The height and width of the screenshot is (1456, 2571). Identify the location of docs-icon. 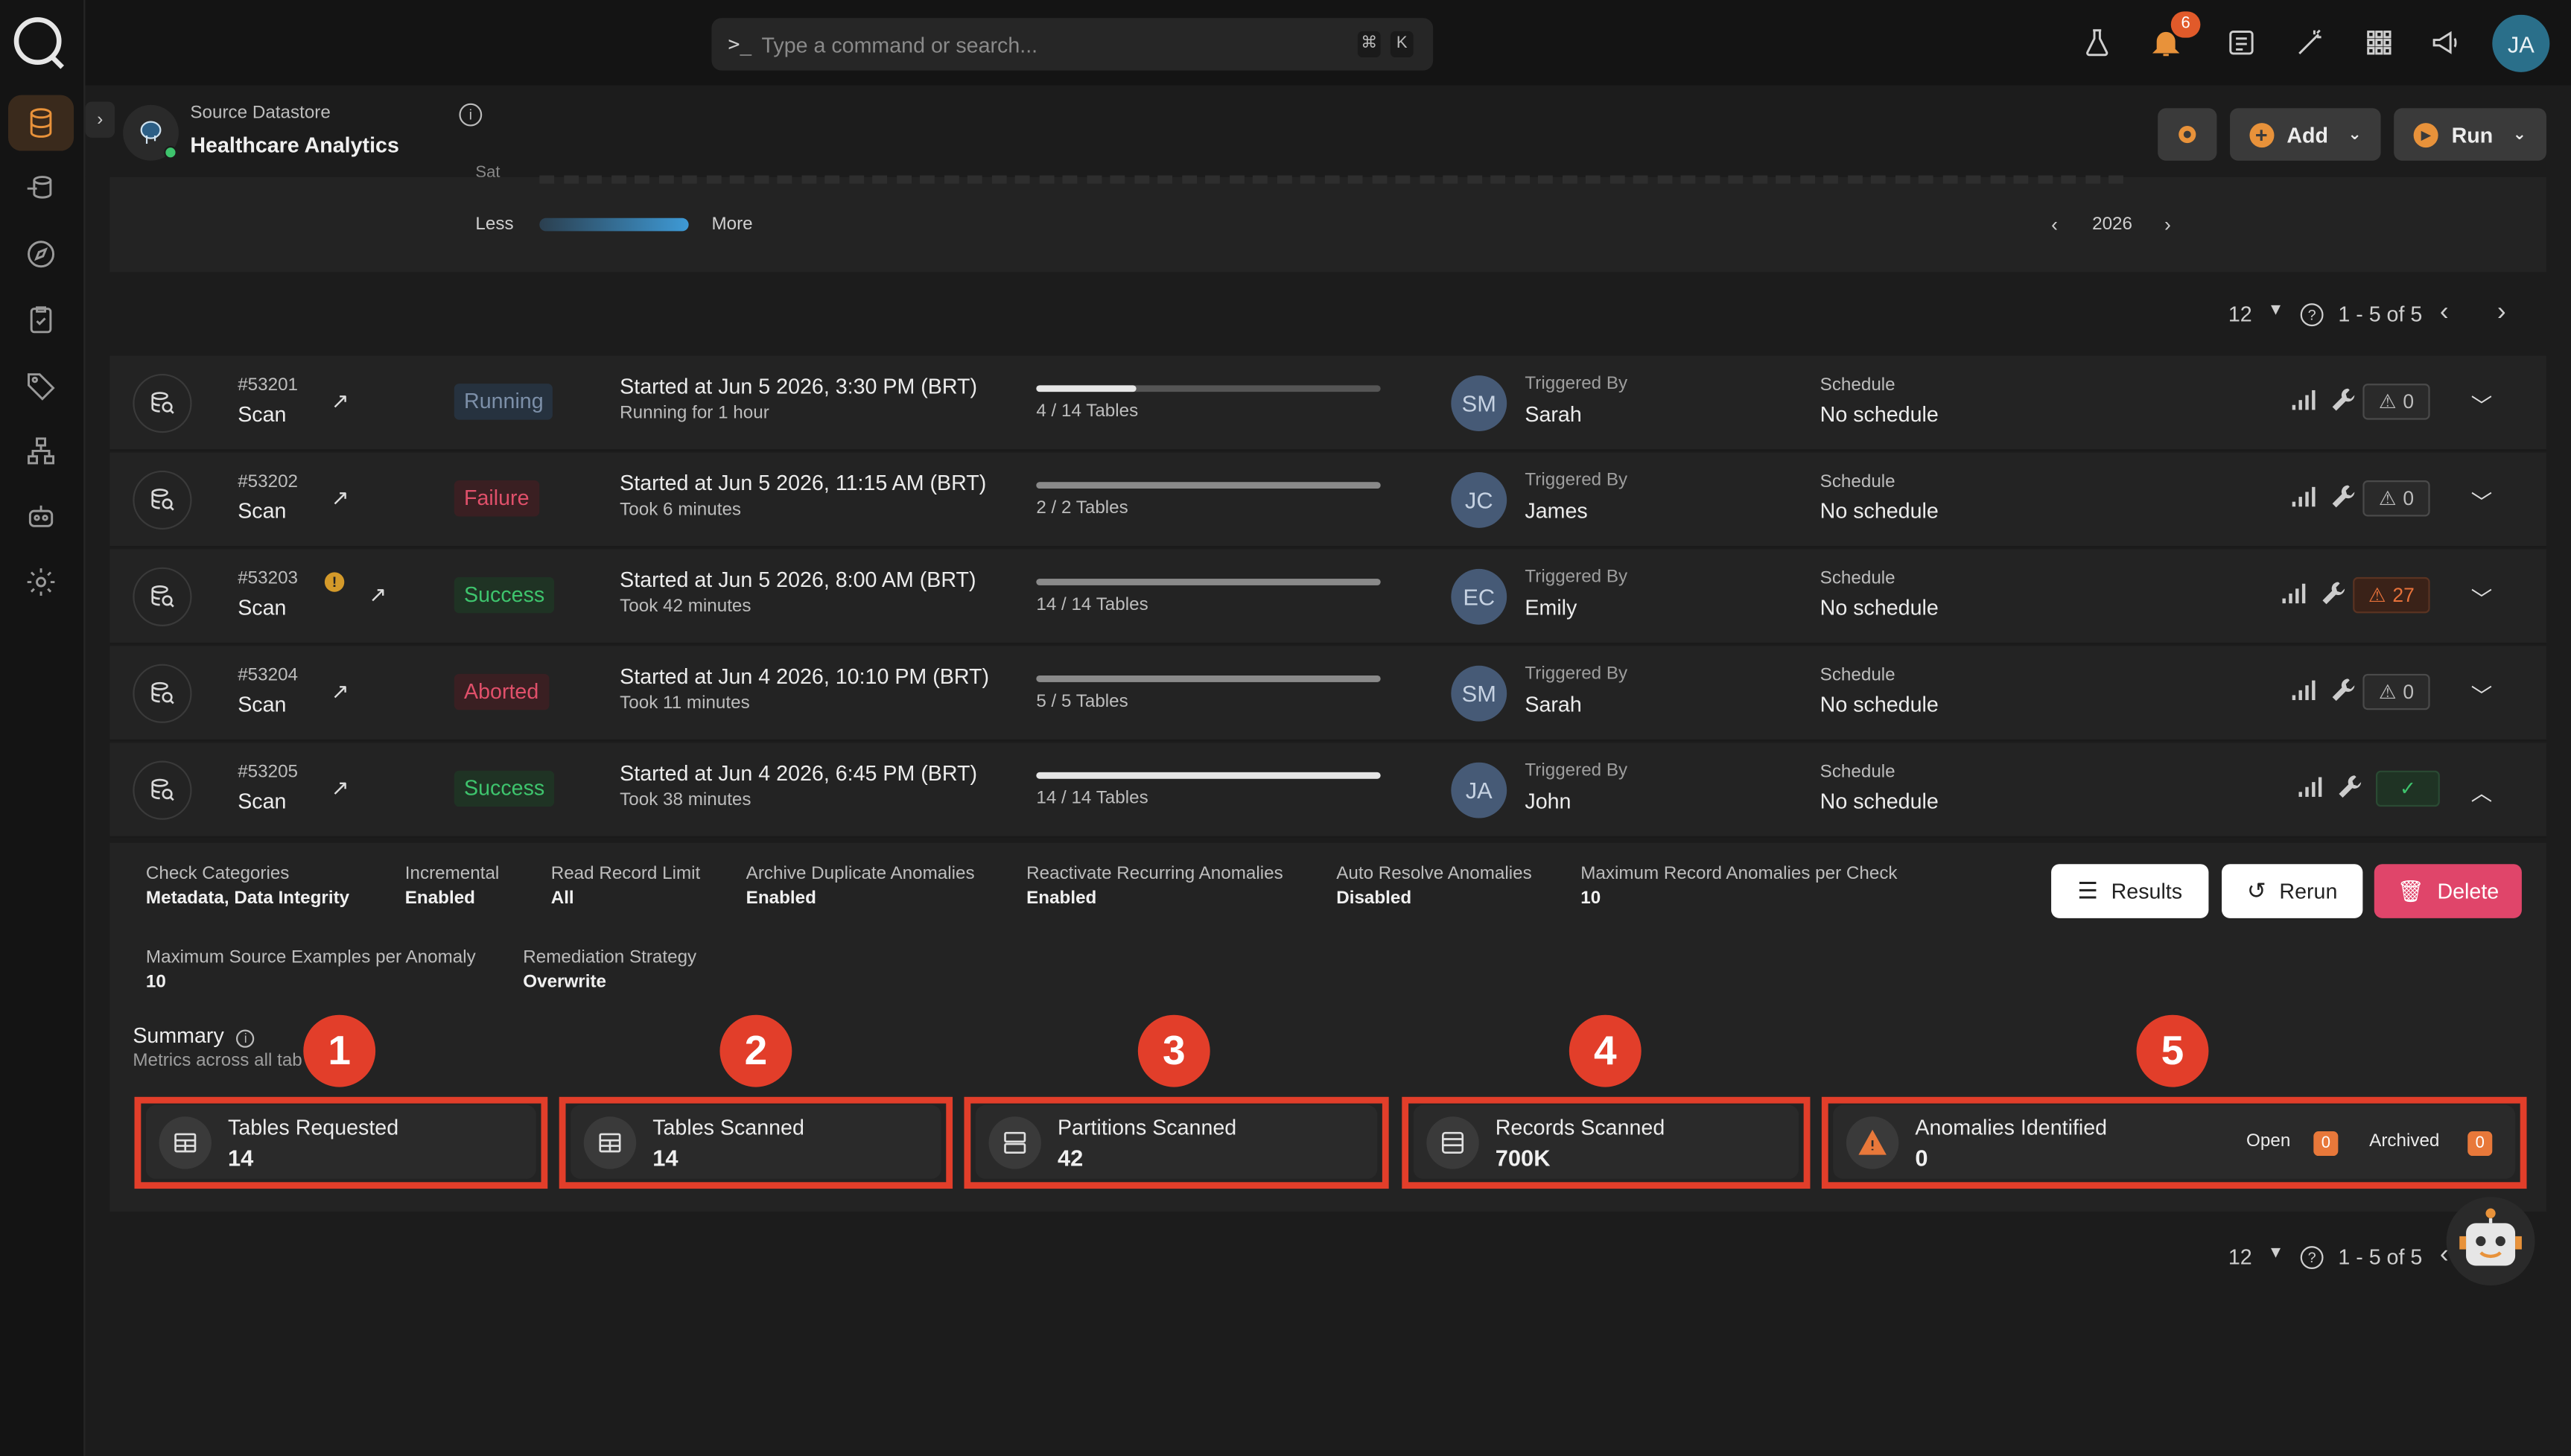
(2241, 43).